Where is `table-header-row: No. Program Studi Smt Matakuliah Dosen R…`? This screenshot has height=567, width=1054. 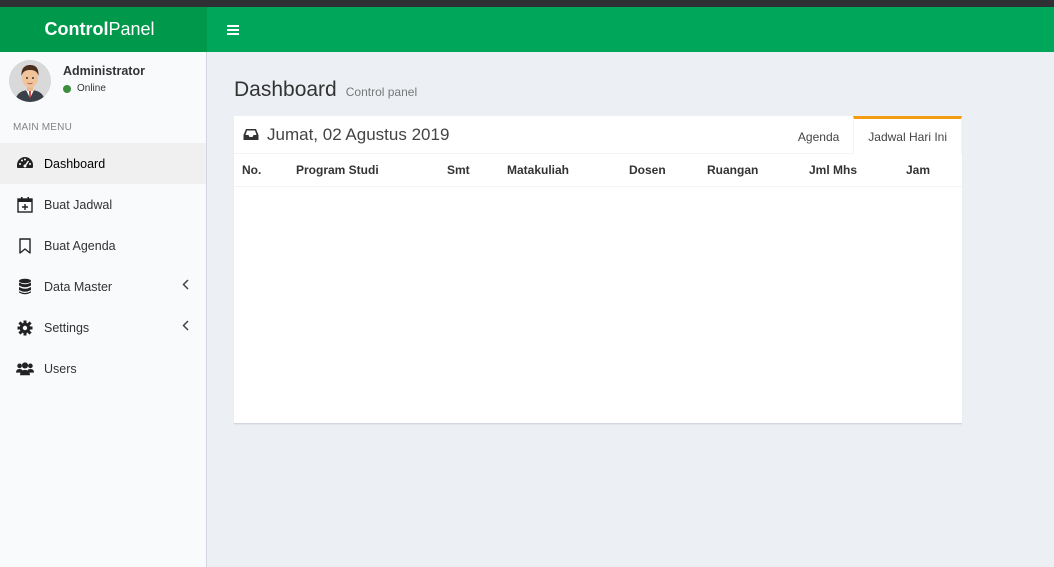 table-header-row: No. Program Studi Smt Matakuliah Dosen R… is located at coordinates (598, 170).